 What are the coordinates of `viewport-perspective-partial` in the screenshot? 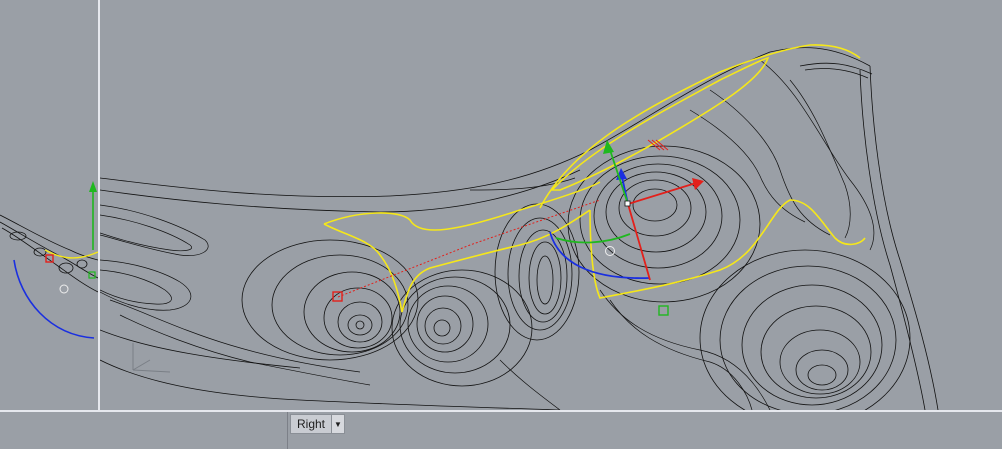 It's located at (49, 205).